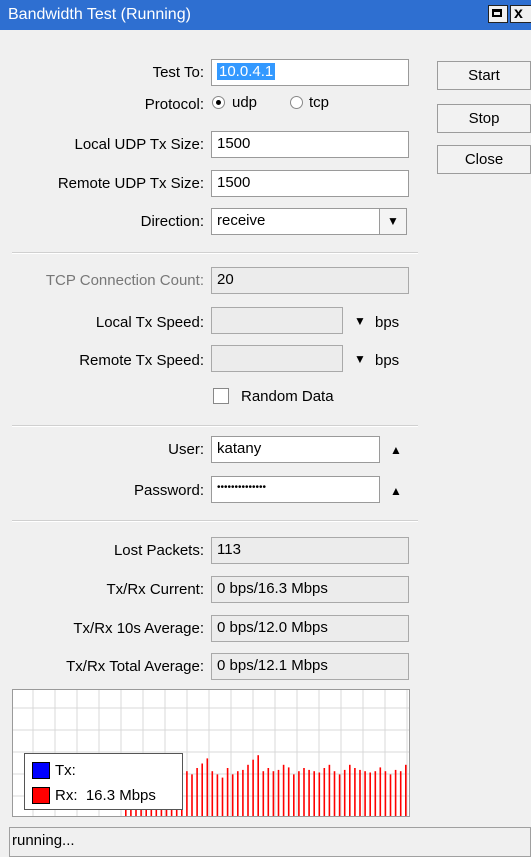 The image size is (531, 857). What do you see at coordinates (310, 72) in the screenshot?
I see `test-to-input: 10.0.4.1` at bounding box center [310, 72].